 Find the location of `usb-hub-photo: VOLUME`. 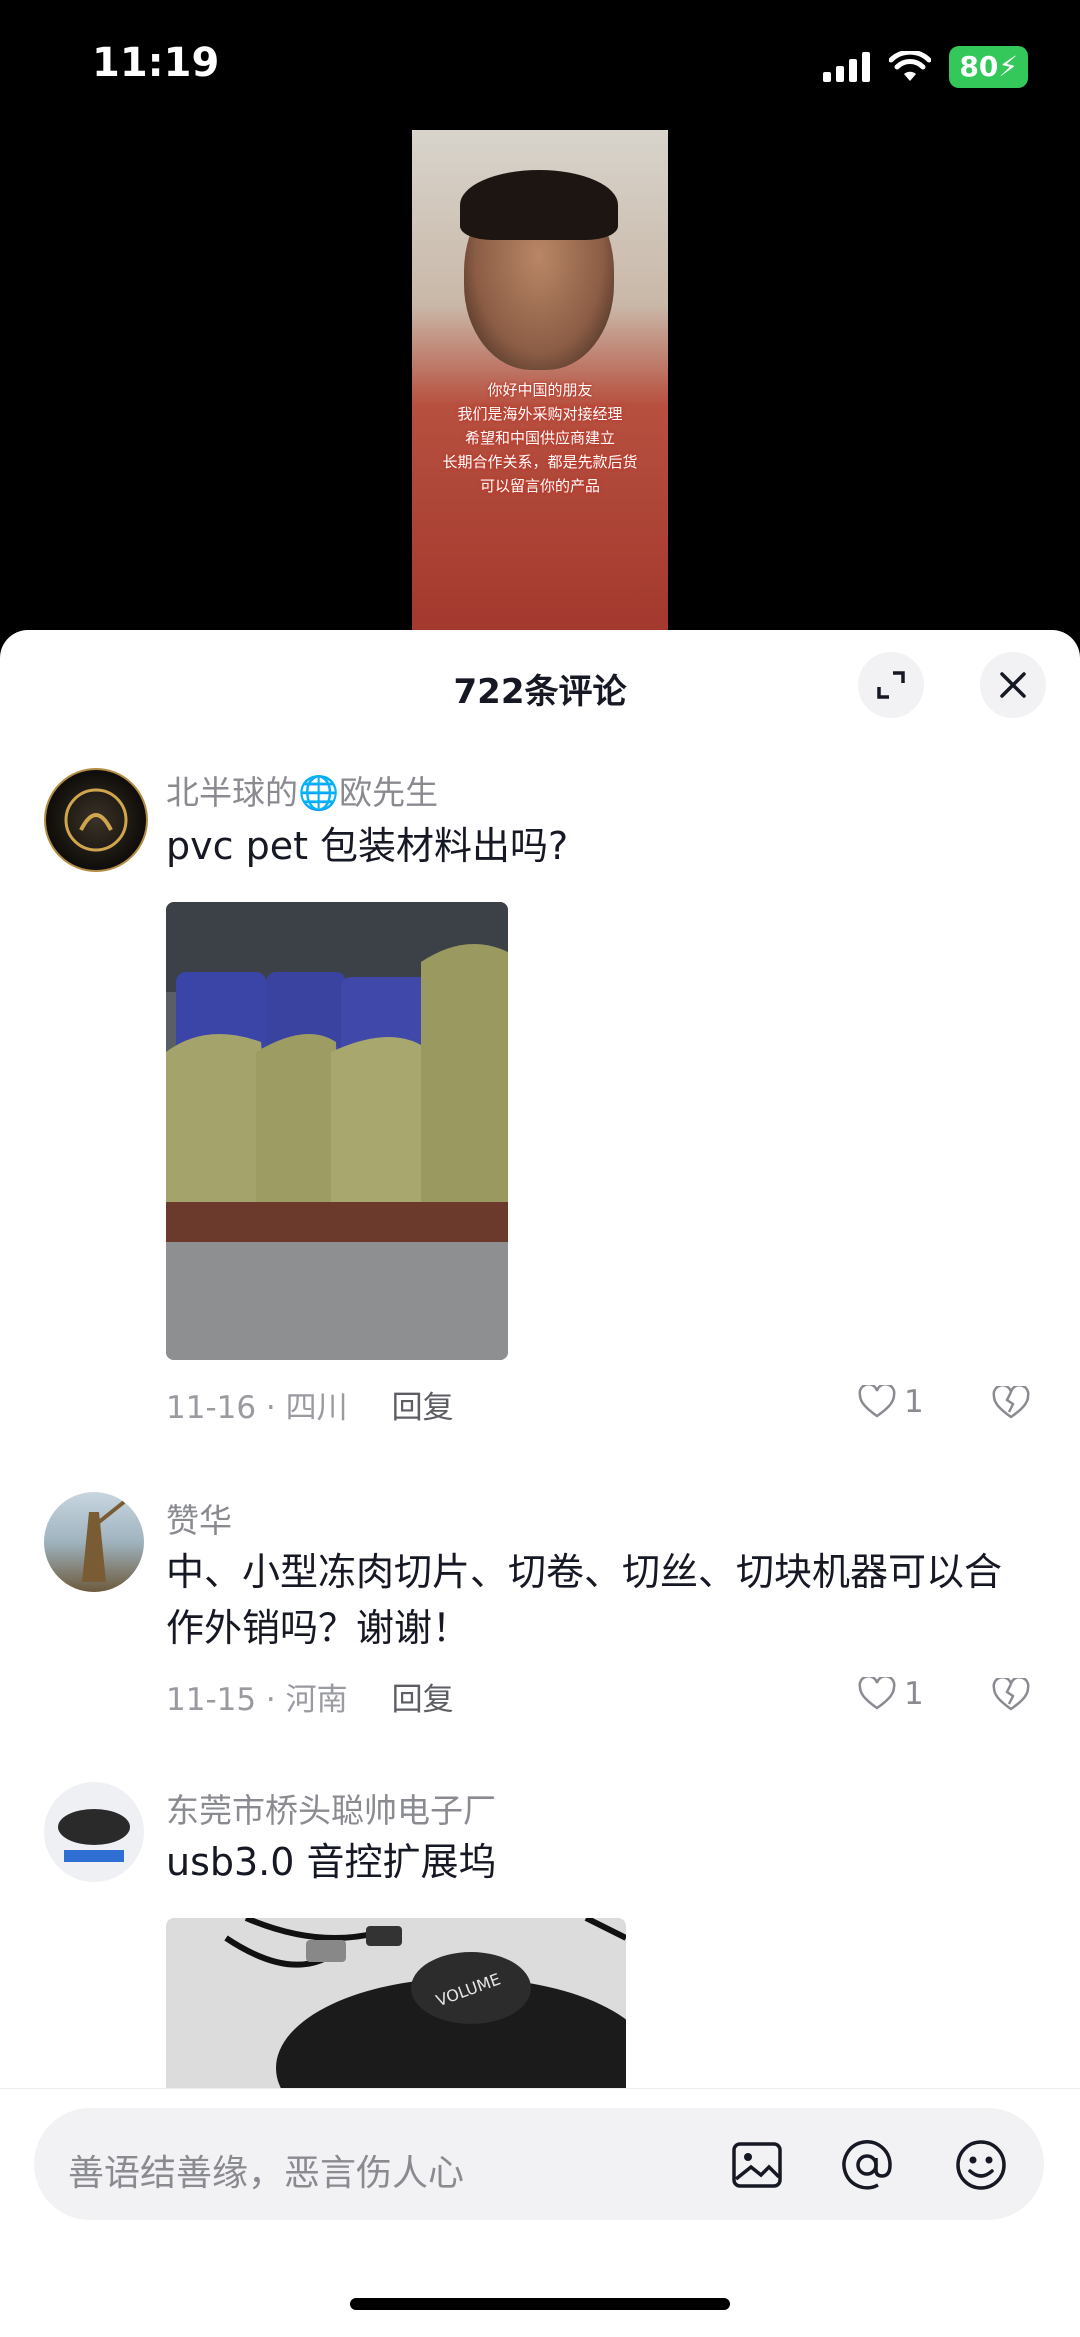

usb-hub-photo: VOLUME is located at coordinates (396, 2003).